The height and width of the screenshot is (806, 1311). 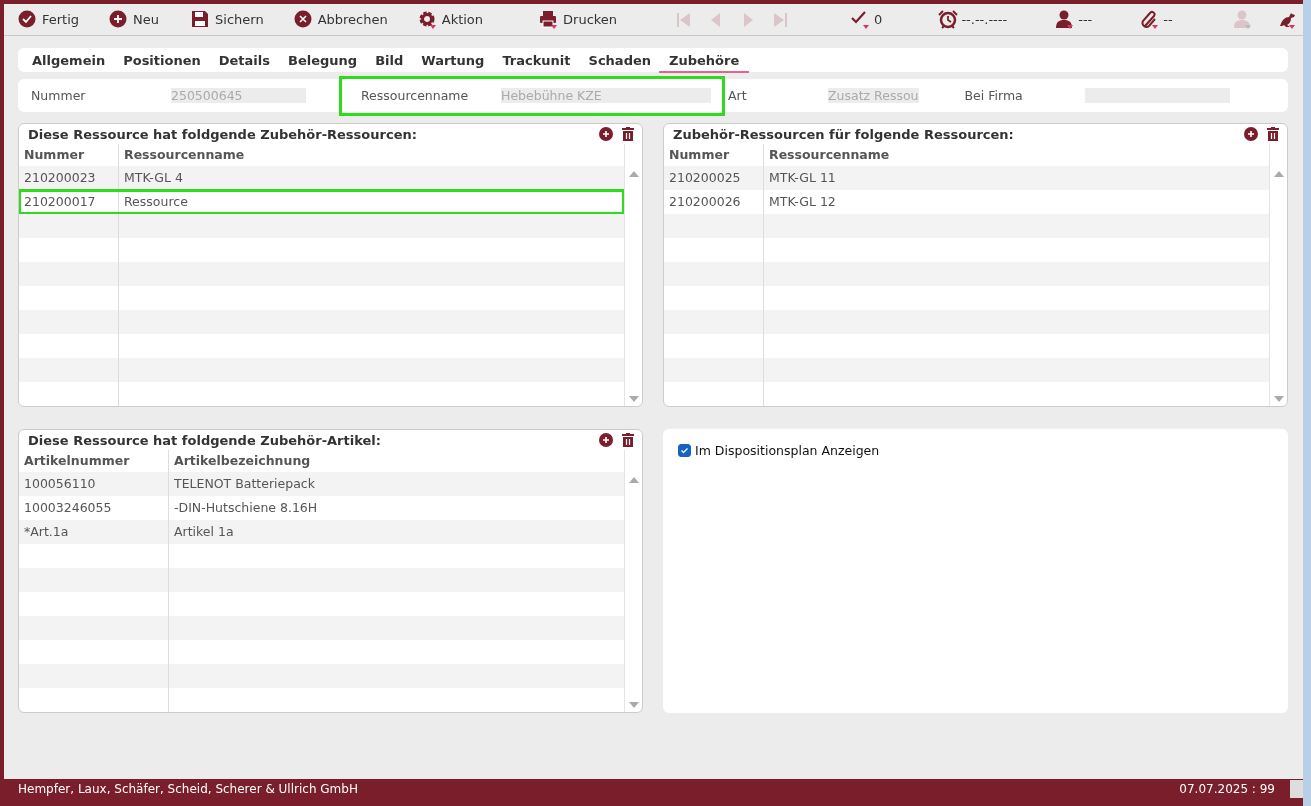 I want to click on paperclip-icon, so click(x=1150, y=19).